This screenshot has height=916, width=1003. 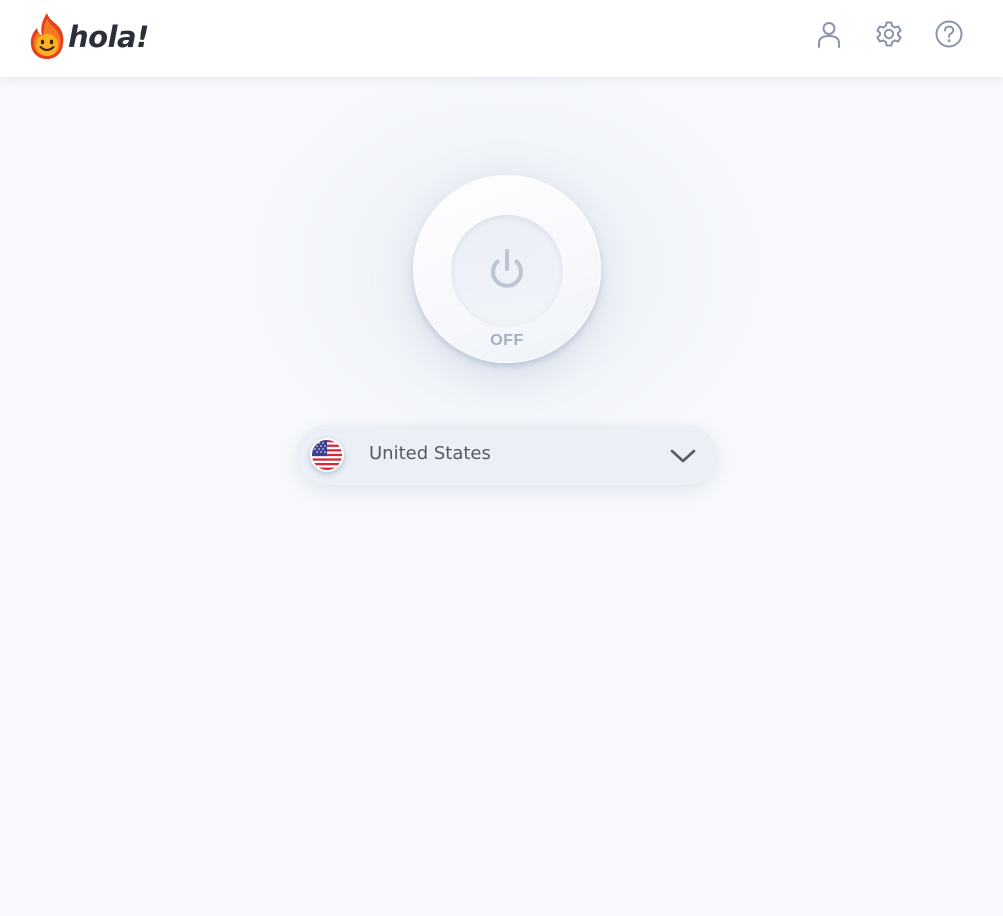 What do you see at coordinates (47, 36) in the screenshot?
I see `flame-mascot-icon` at bounding box center [47, 36].